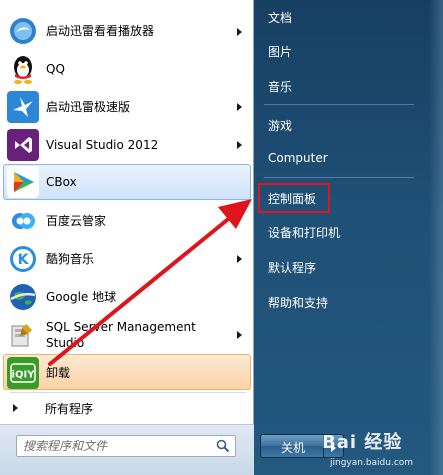 This screenshot has height=475, width=443. What do you see at coordinates (23, 69) in the screenshot?
I see `qq-penguin-icon` at bounding box center [23, 69].